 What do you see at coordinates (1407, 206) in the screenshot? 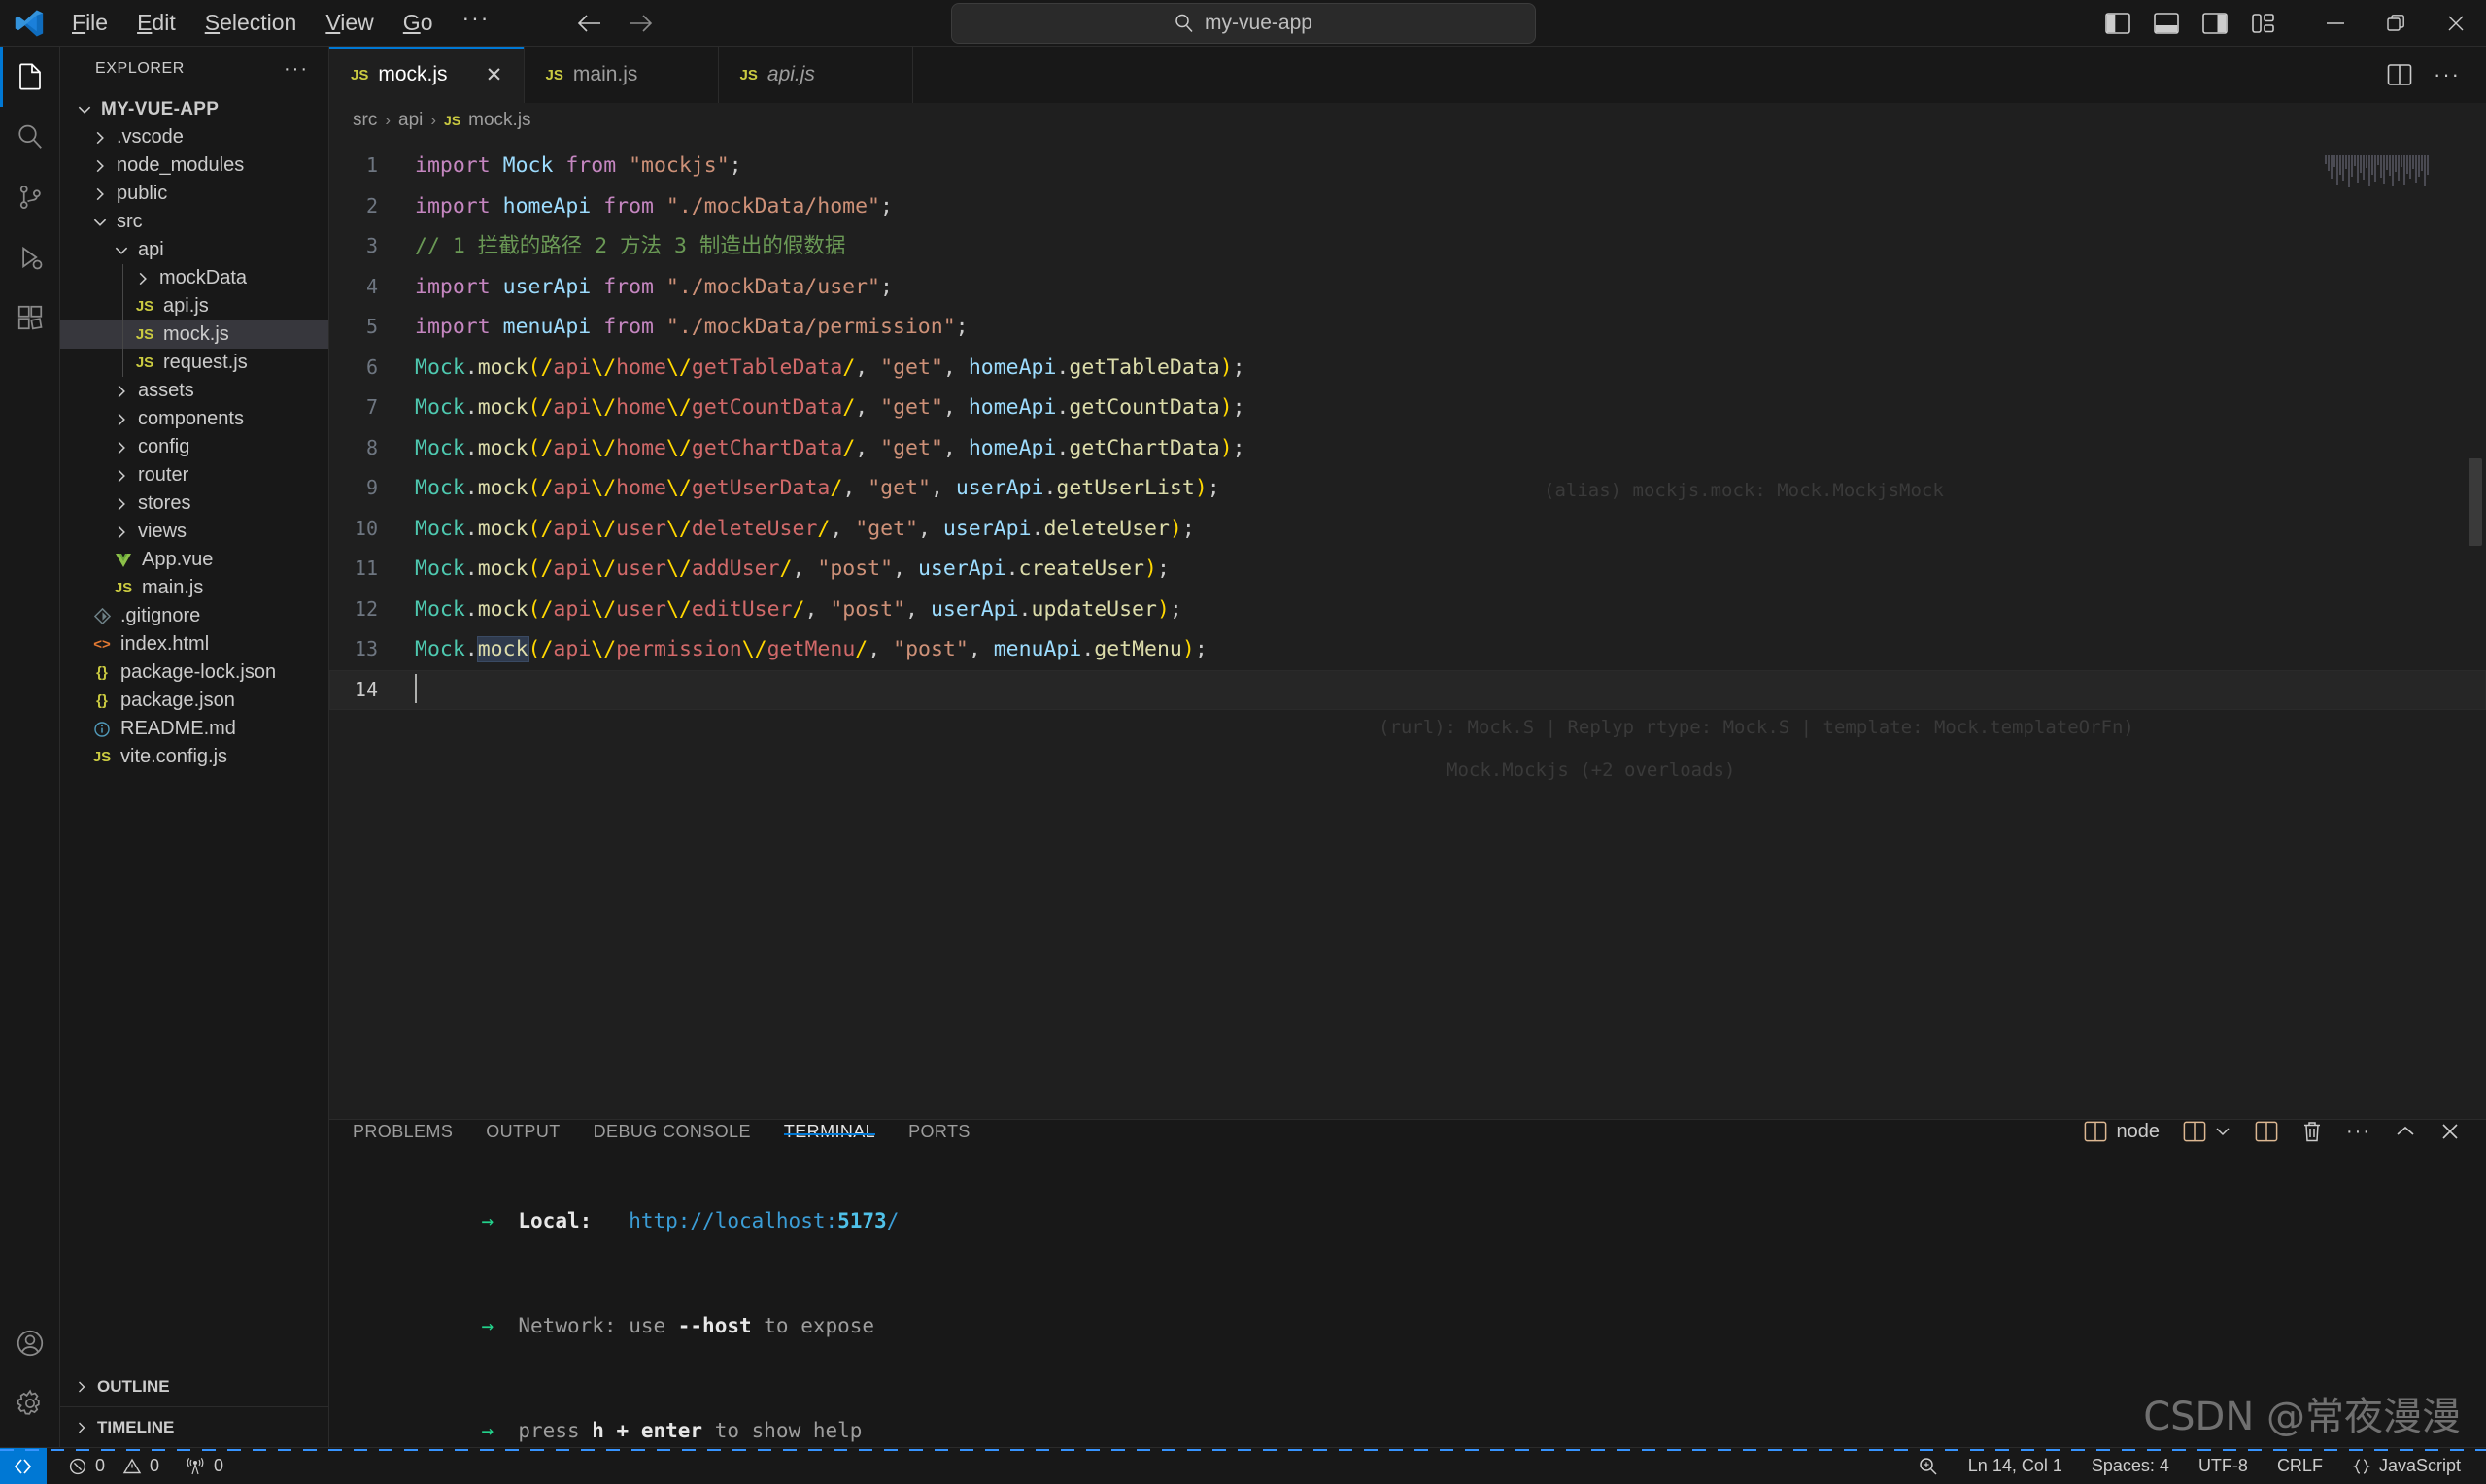
I see `code-line-2: 2 import homeApi from "./mockData/home";` at bounding box center [1407, 206].